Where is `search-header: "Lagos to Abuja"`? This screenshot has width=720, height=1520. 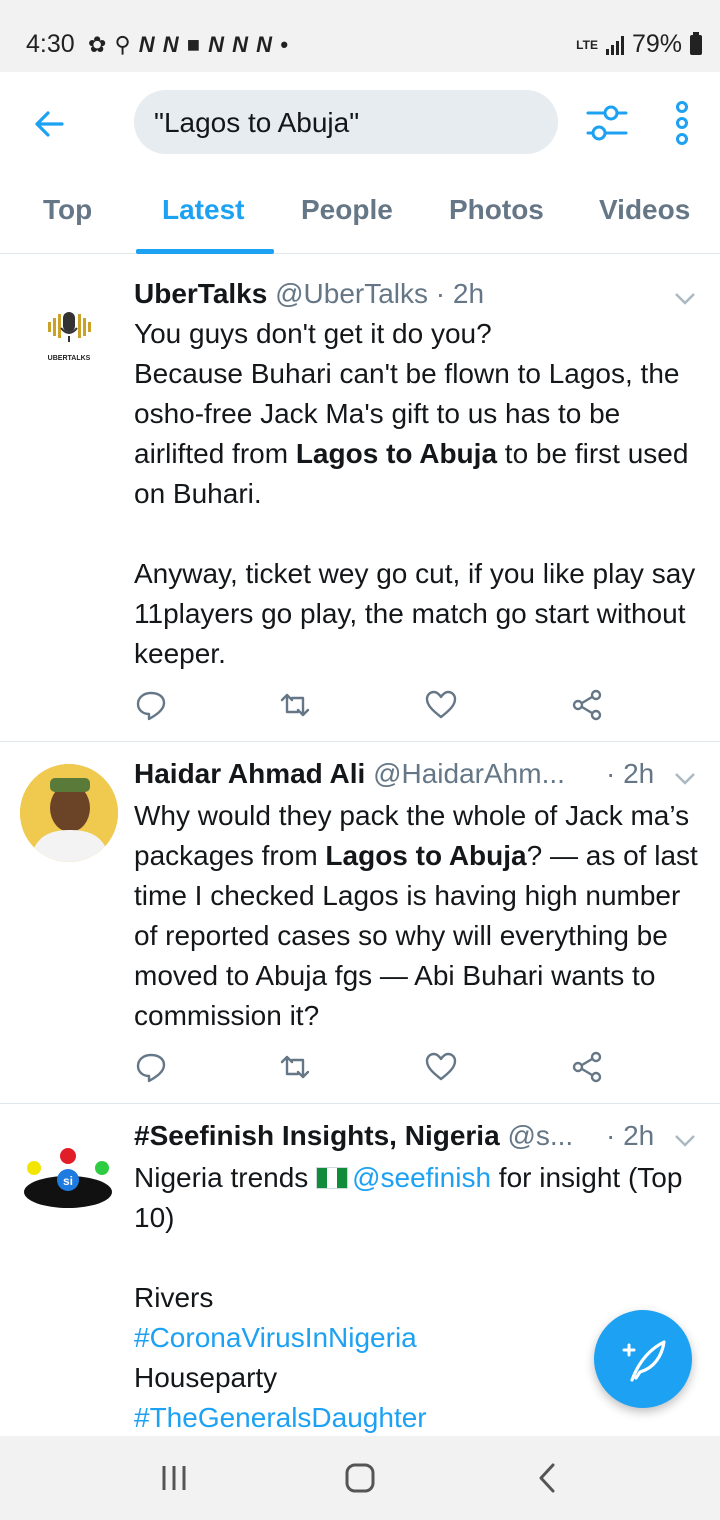
search-header: "Lagos to Abuja" is located at coordinates (360, 124).